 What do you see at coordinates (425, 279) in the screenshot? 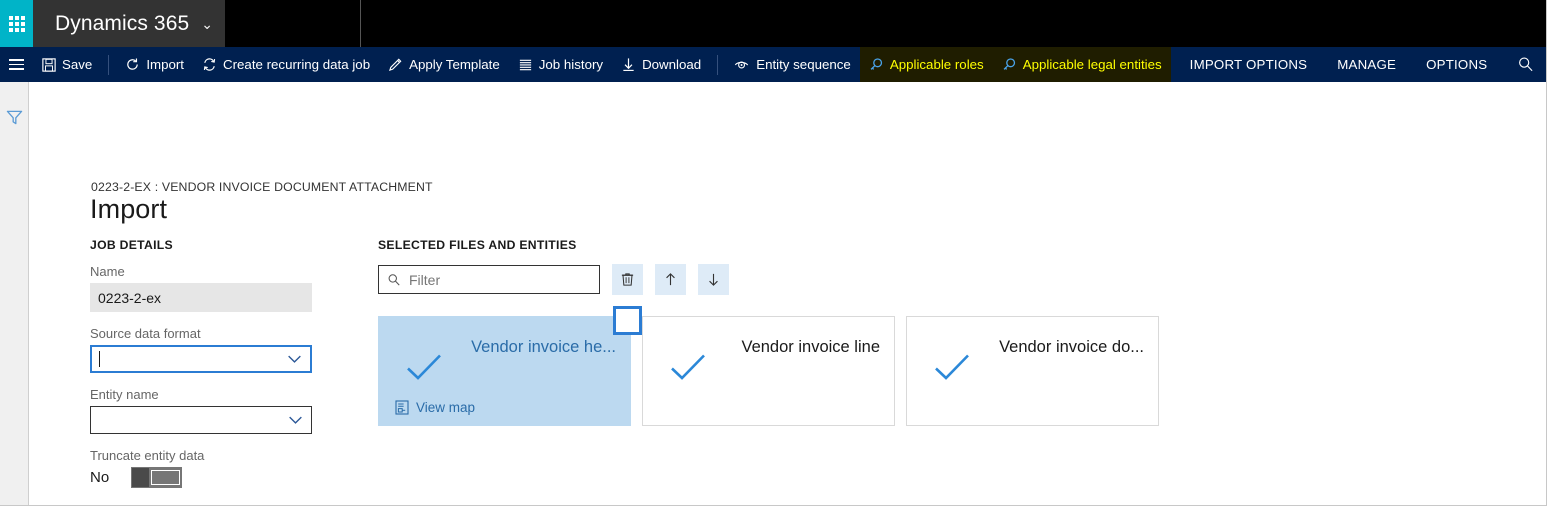
I see `filter-placeholder: Filter` at bounding box center [425, 279].